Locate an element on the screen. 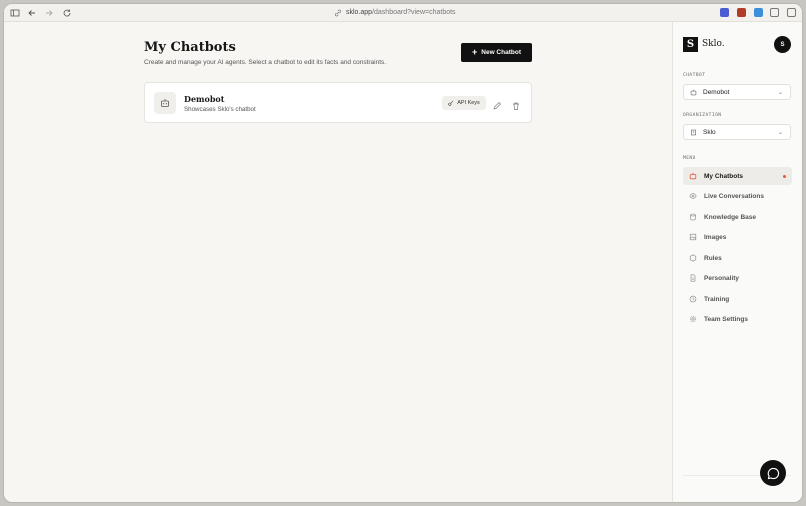  logo-mark: S is located at coordinates (690, 44).